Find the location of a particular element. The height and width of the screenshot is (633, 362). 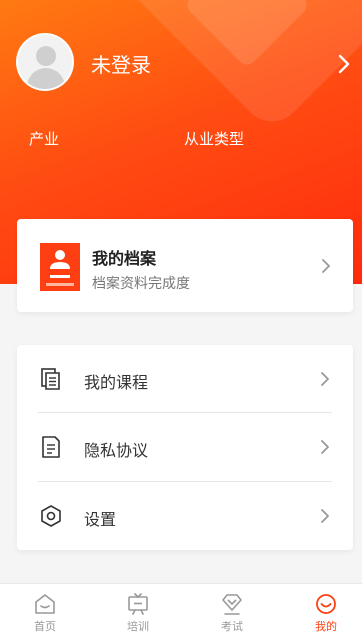

menu-item-privacy-agreement: 隐私协议 is located at coordinates (185, 447).